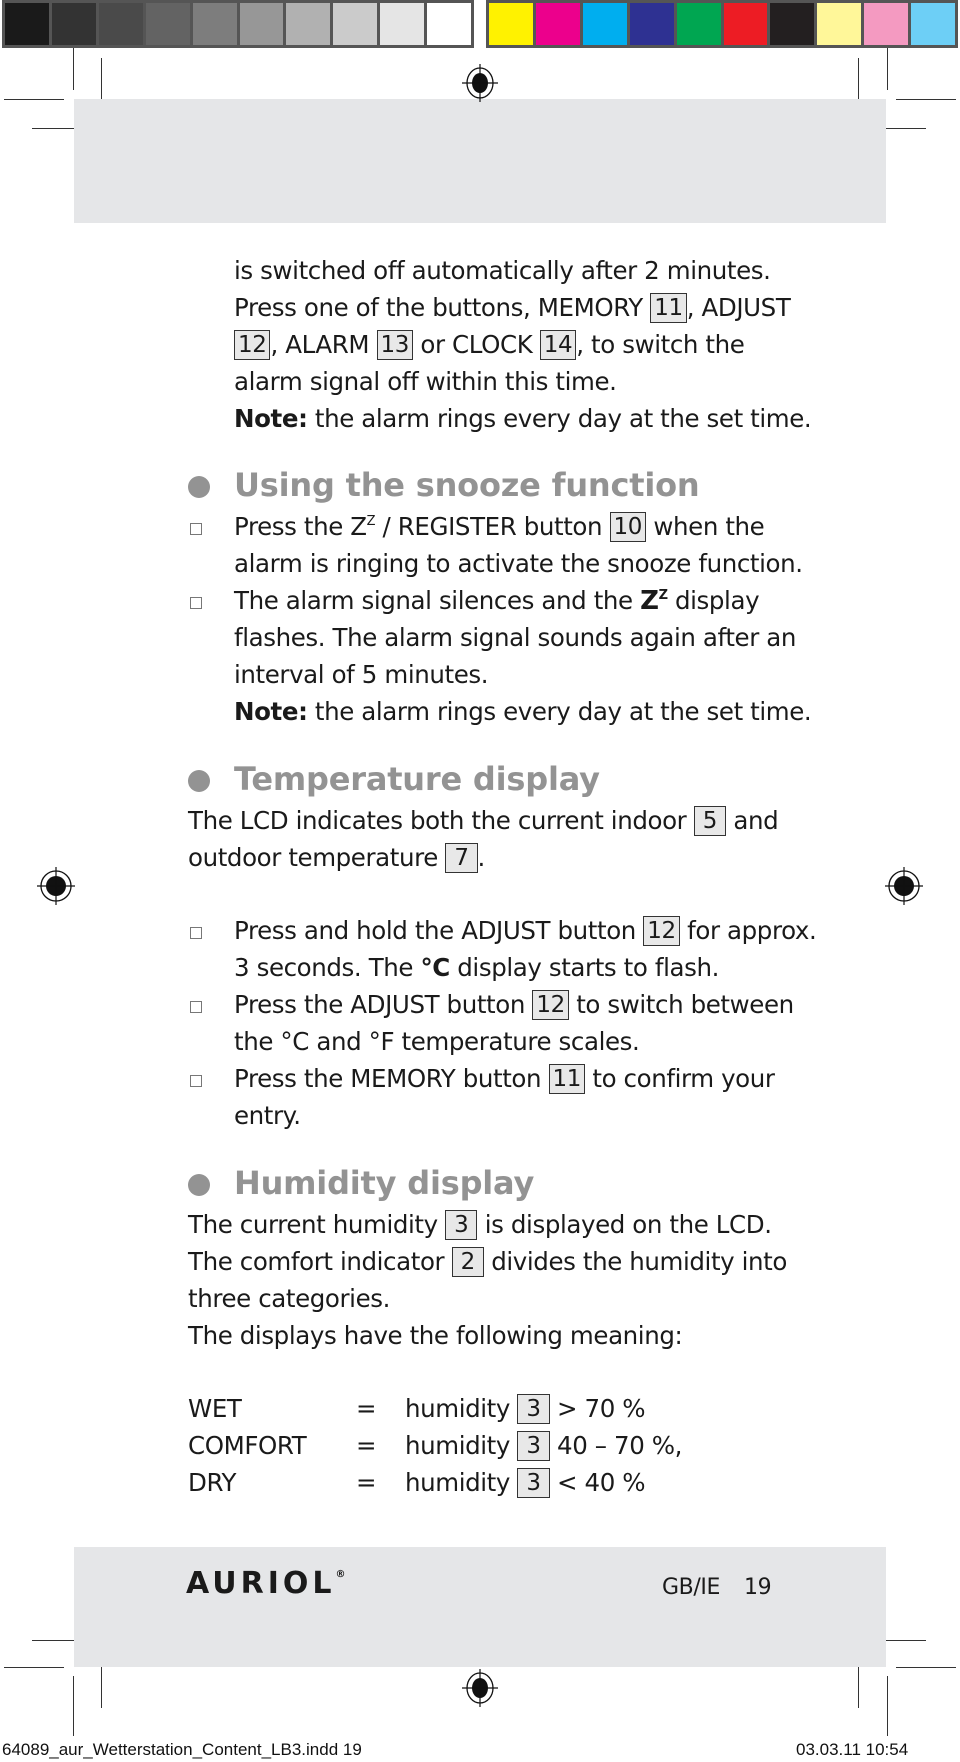  What do you see at coordinates (437, 1041) in the screenshot?
I see `temperature-step-2-line-2: the °C and °F temperature scales.` at bounding box center [437, 1041].